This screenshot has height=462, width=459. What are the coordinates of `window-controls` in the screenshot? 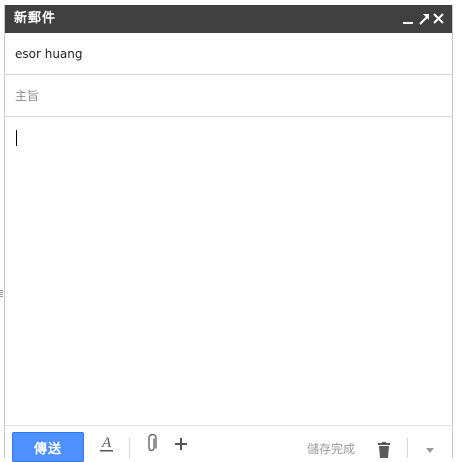 It's located at (423, 19).